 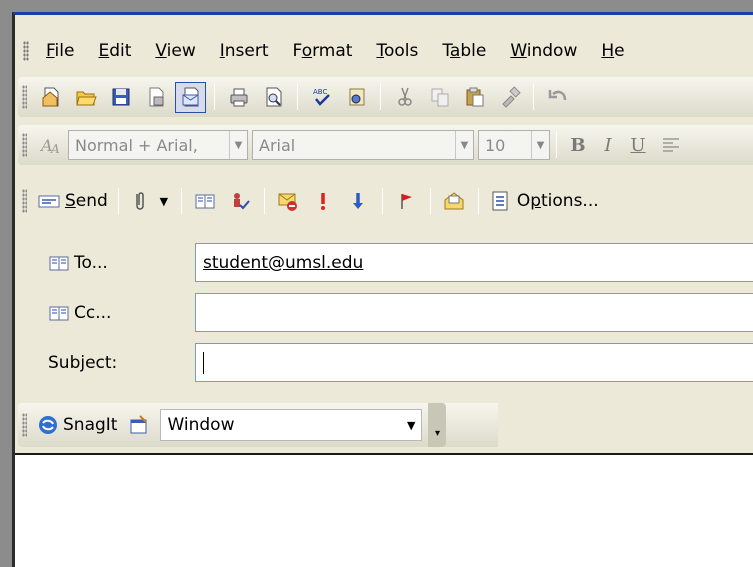 I want to click on new-button, so click(x=50, y=97).